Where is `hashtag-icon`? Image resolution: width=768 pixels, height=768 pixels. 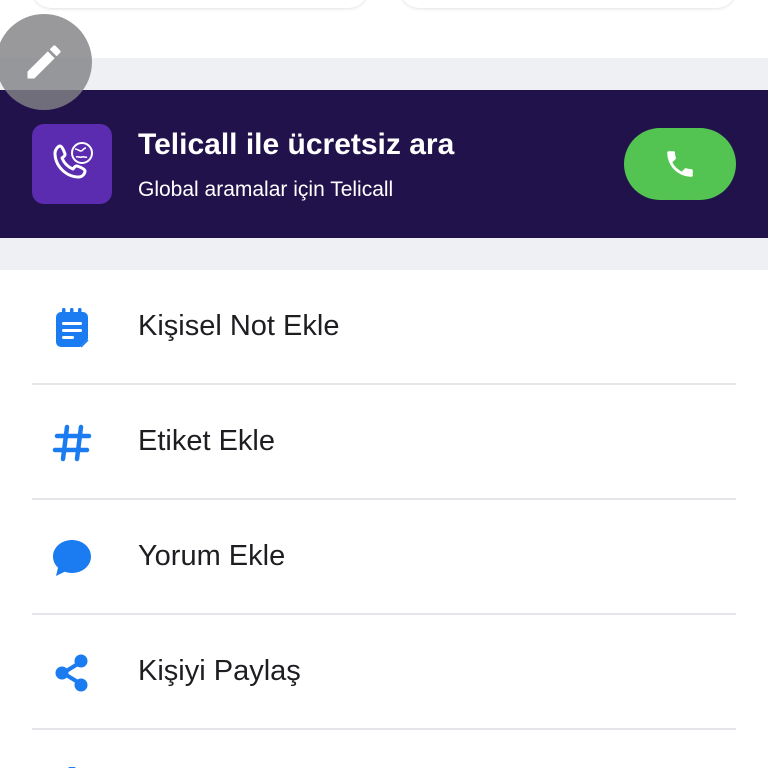
hashtag-icon is located at coordinates (72, 443).